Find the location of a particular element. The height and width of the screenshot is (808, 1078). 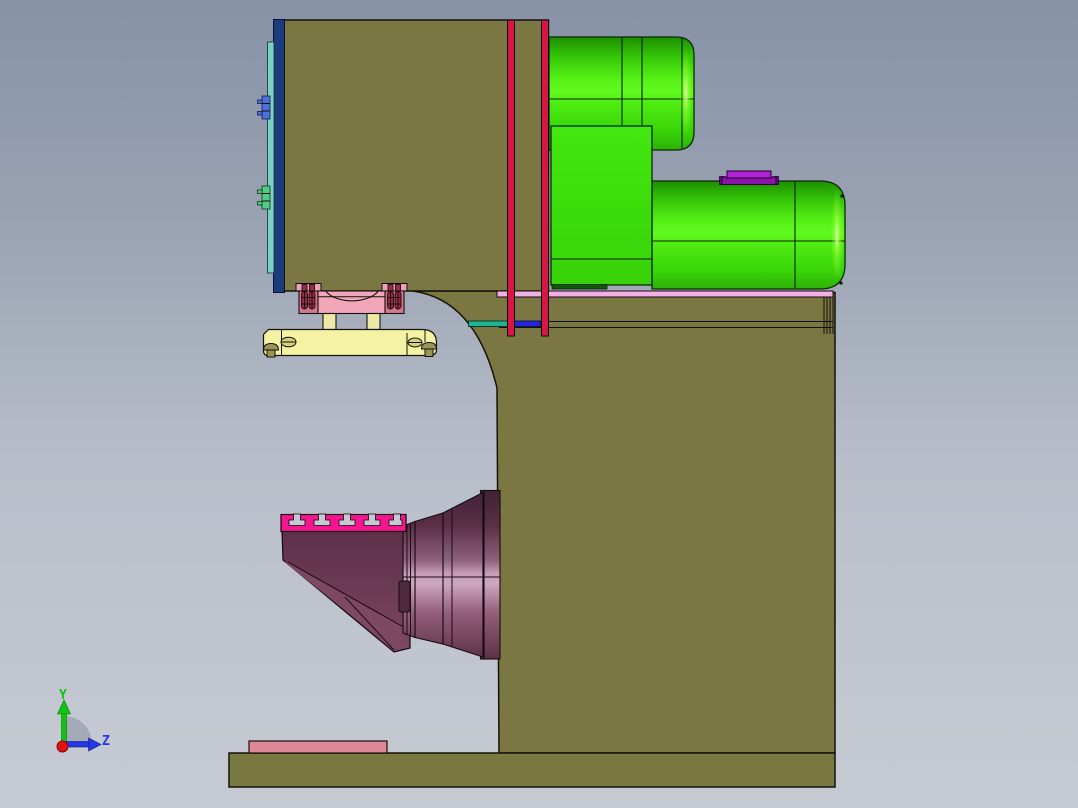

hub-rings is located at coordinates (409, 579).